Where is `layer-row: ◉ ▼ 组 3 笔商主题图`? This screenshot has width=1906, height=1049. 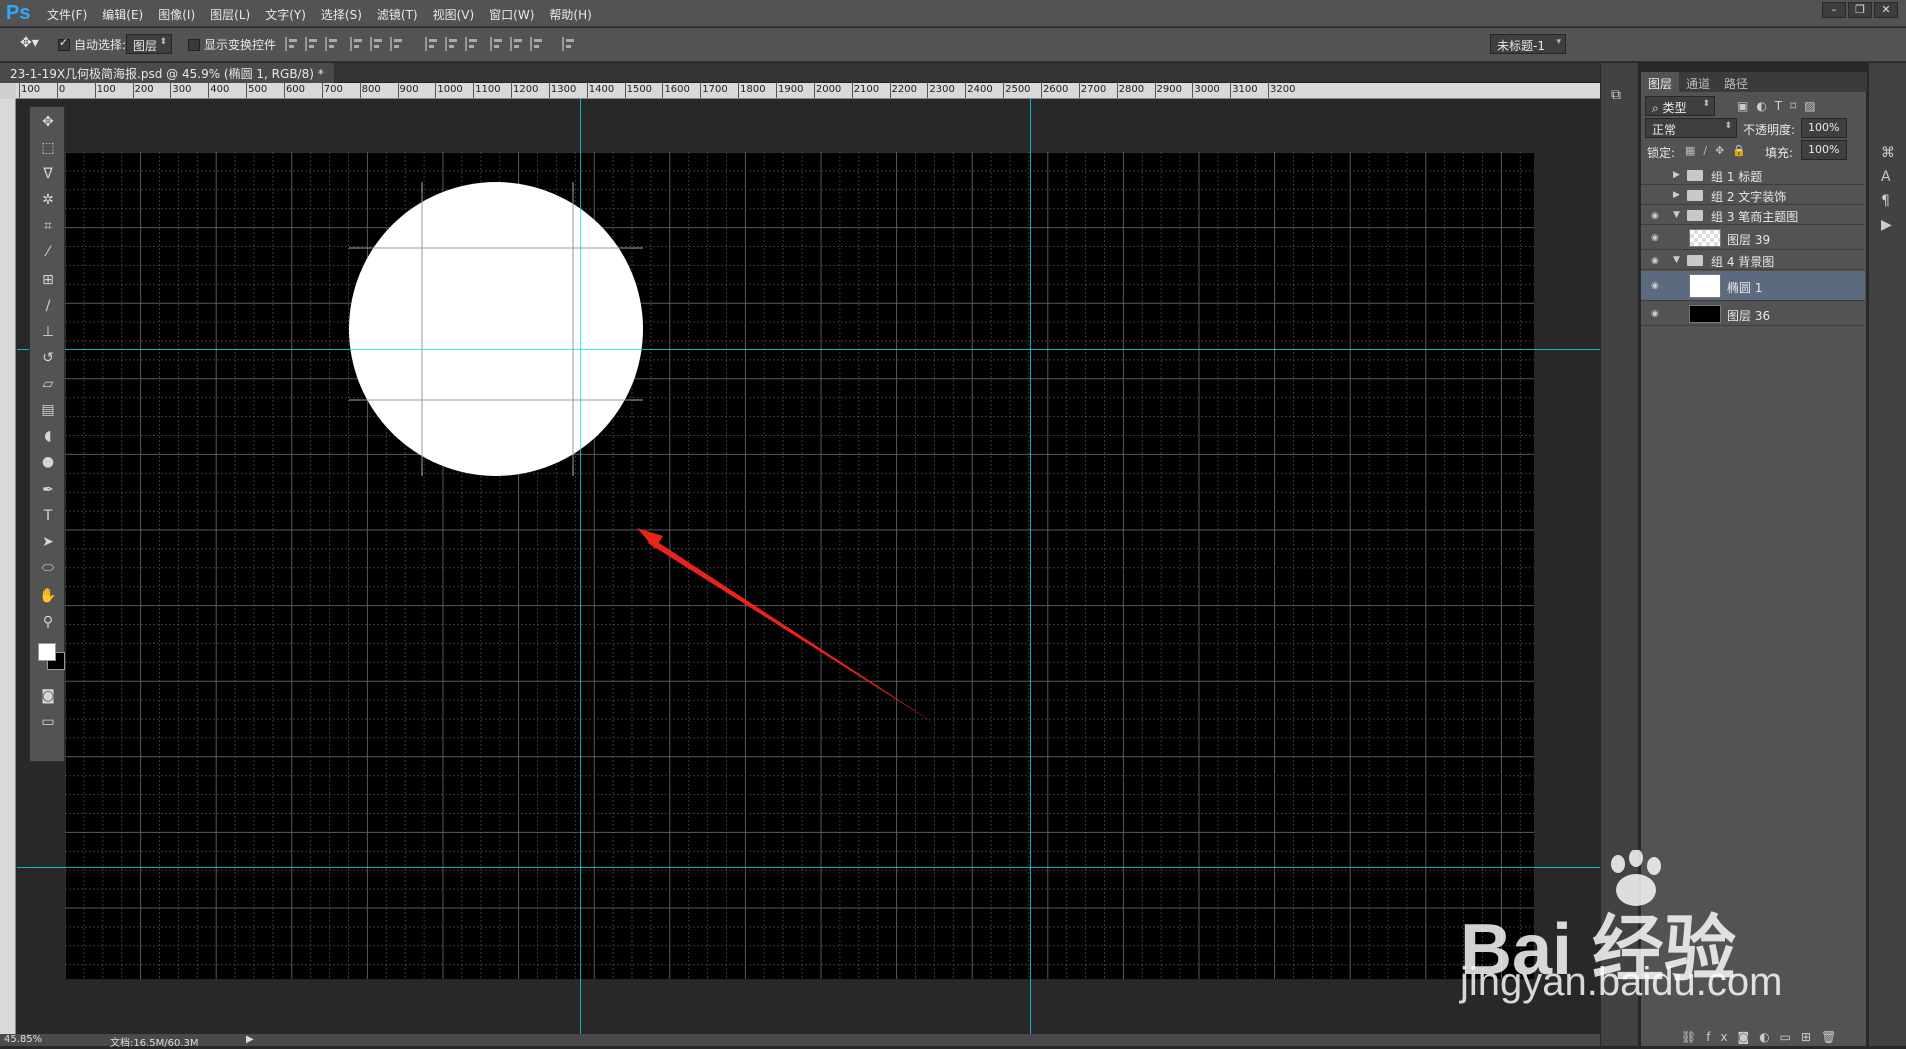
layer-row: ◉ ▼ 组 3 笔商主题图 is located at coordinates (1753, 215).